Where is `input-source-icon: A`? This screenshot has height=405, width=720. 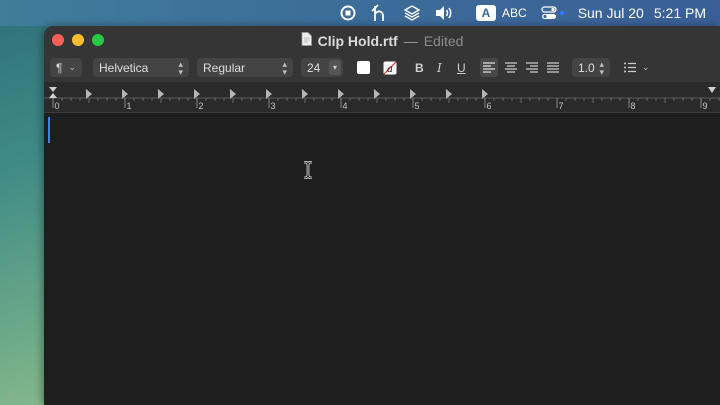
input-source-icon: A is located at coordinates (486, 13).